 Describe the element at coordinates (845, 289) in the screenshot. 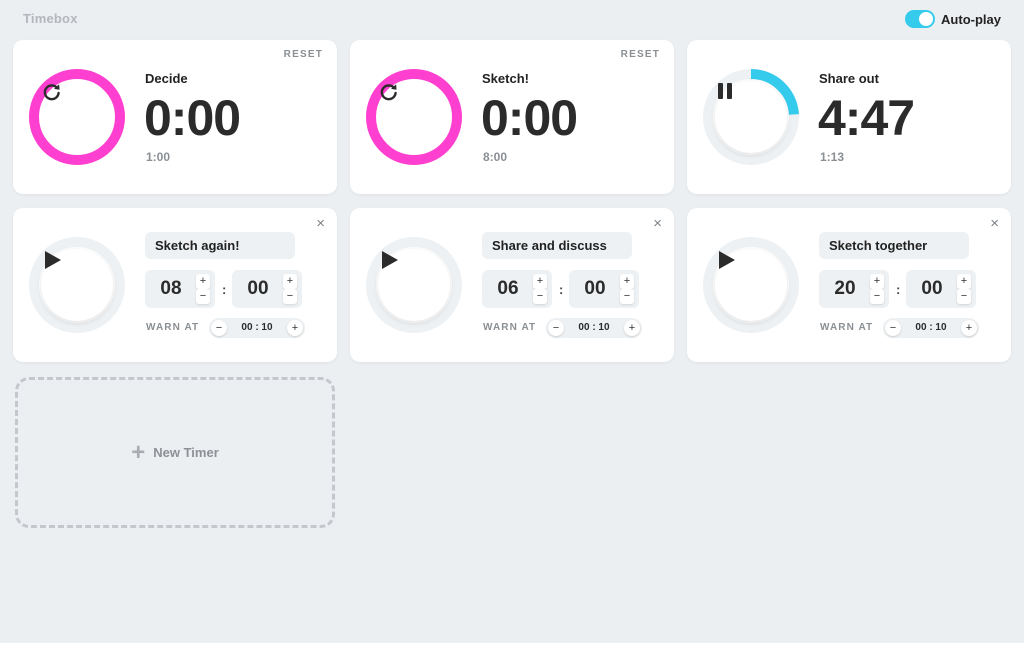

I see `minutes-value: 20` at that location.